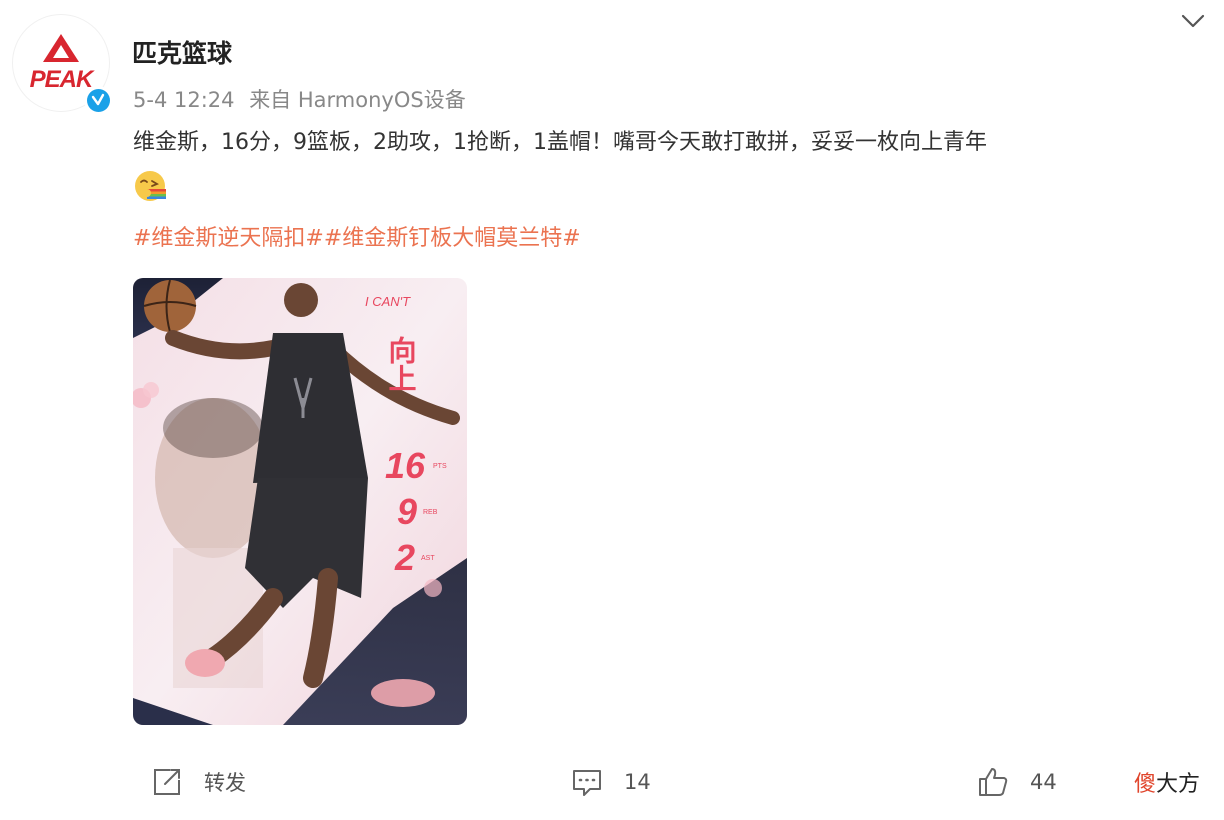  What do you see at coordinates (61, 79) in the screenshot?
I see `peak-logo-text: PEAK` at bounding box center [61, 79].